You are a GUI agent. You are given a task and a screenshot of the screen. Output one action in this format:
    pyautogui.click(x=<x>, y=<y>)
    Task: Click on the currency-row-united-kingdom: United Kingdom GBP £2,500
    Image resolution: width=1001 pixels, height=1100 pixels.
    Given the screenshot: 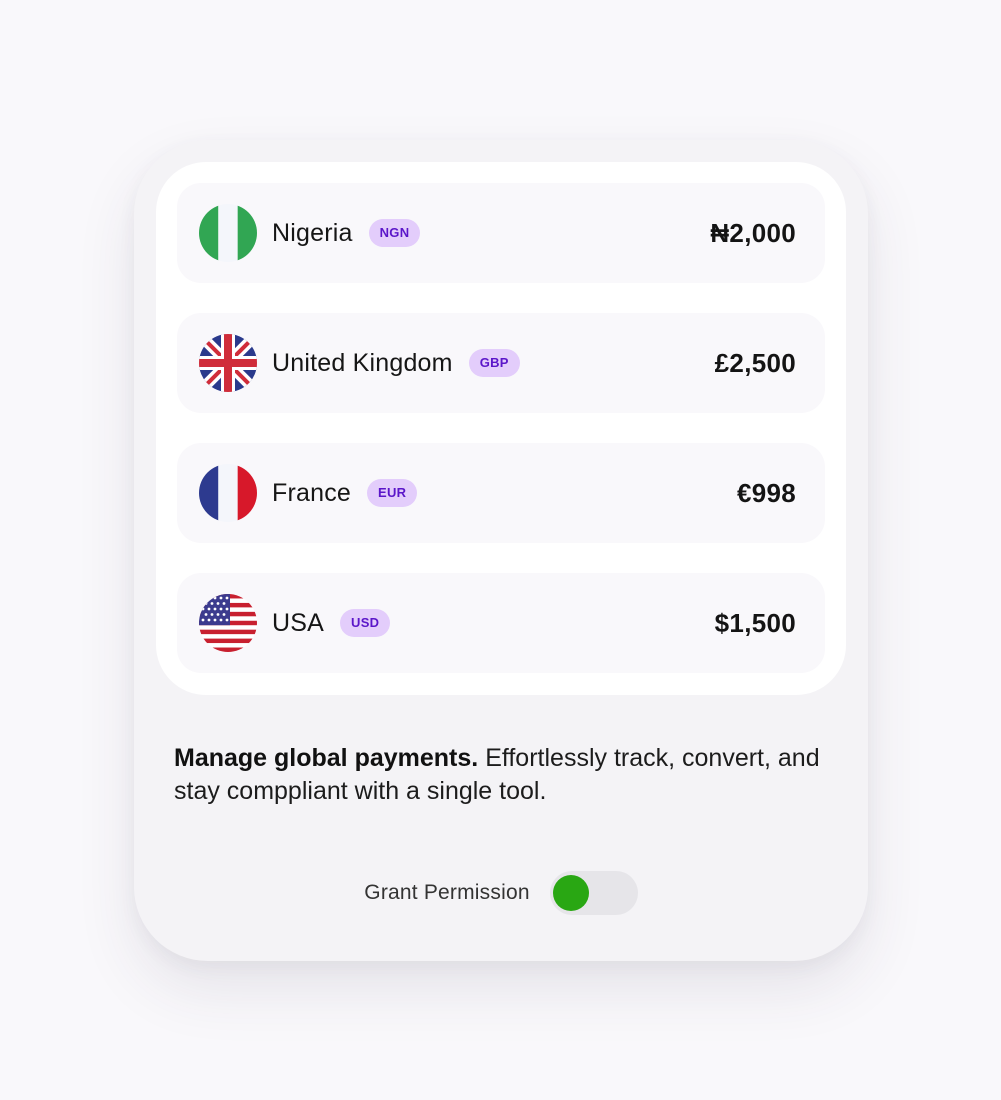 What is the action you would take?
    pyautogui.click(x=501, y=363)
    